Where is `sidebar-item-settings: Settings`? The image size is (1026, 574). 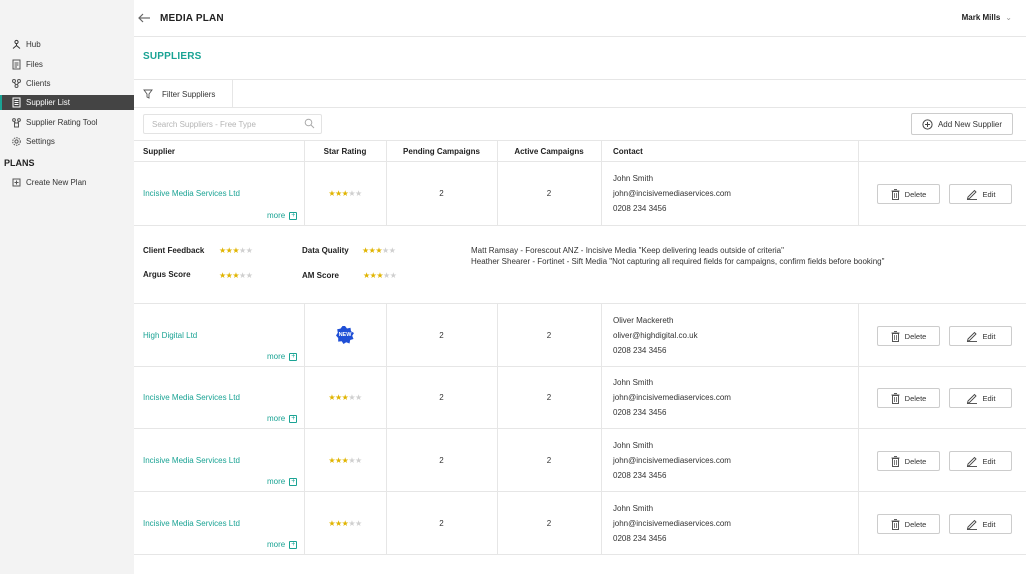
sidebar-item-settings: Settings is located at coordinates (67, 141).